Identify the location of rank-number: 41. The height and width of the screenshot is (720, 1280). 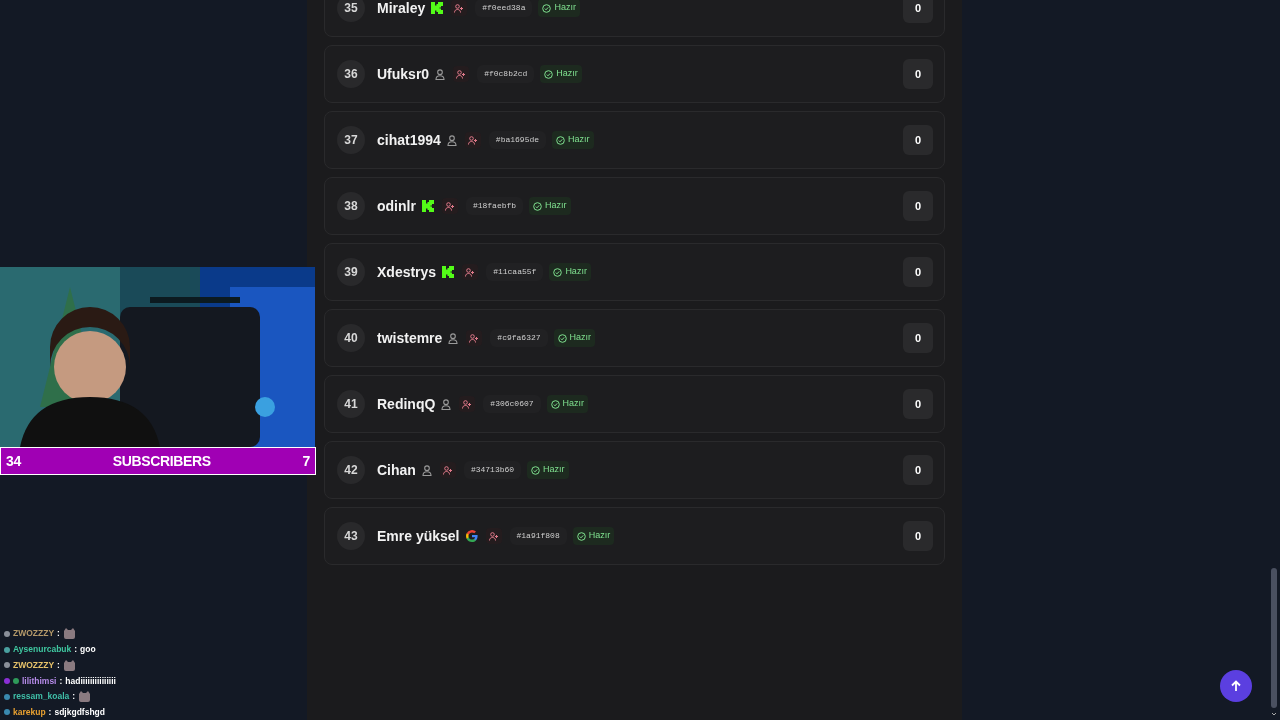
(351, 404).